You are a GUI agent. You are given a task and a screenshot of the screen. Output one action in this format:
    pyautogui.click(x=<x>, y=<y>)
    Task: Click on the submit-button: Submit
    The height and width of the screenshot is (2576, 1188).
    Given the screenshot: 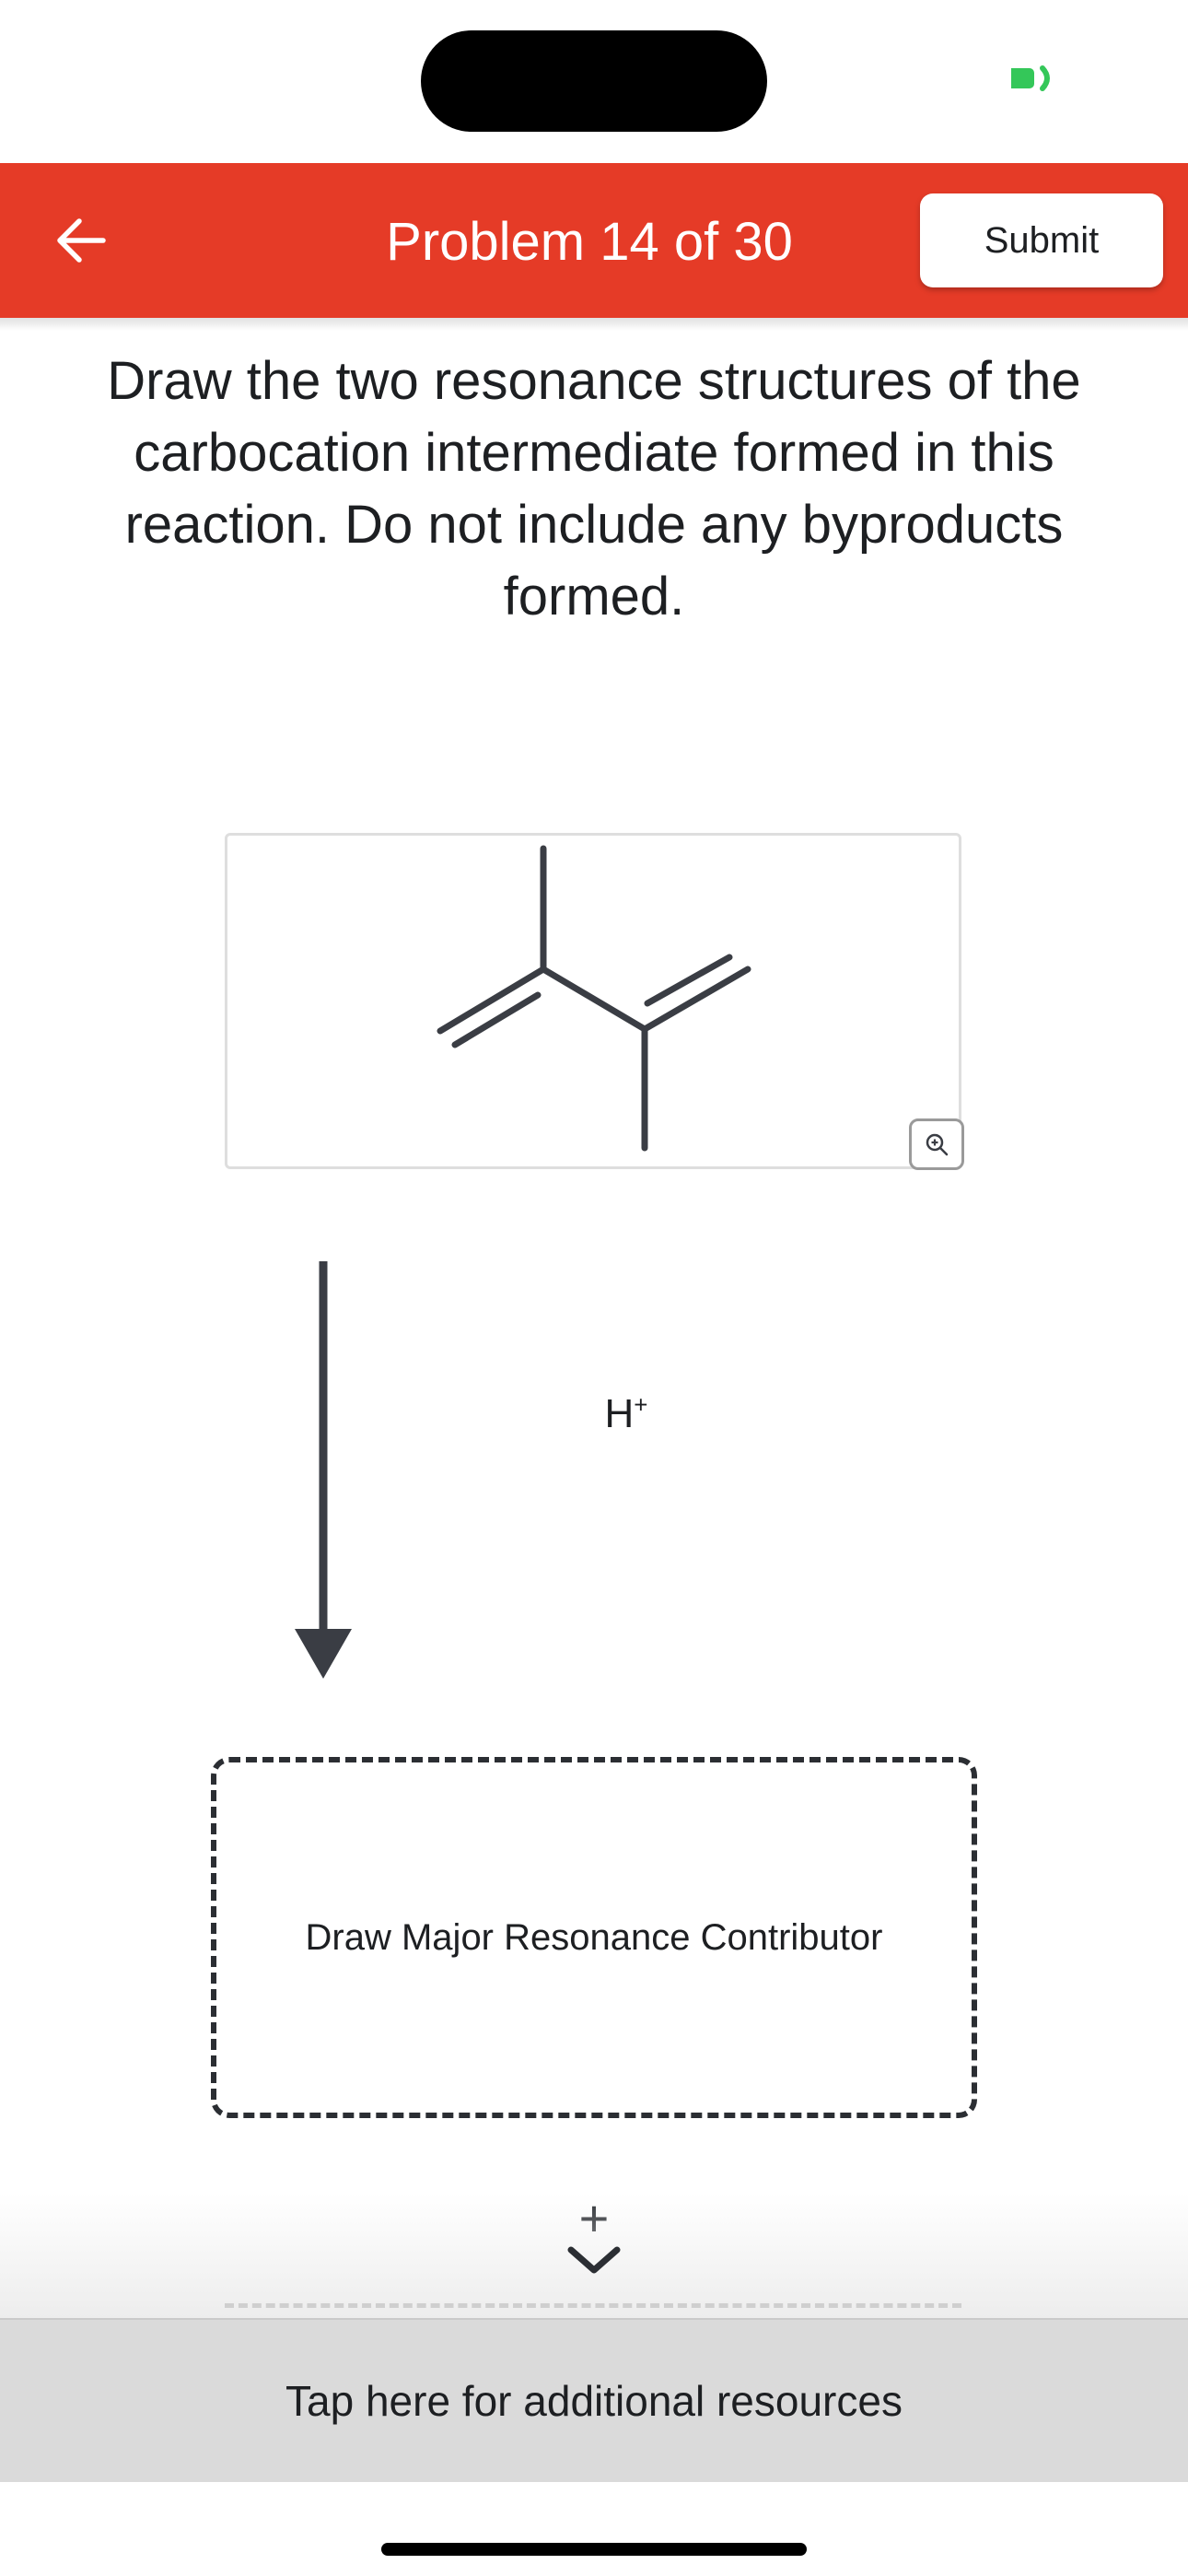 What is the action you would take?
    pyautogui.click(x=1041, y=240)
    